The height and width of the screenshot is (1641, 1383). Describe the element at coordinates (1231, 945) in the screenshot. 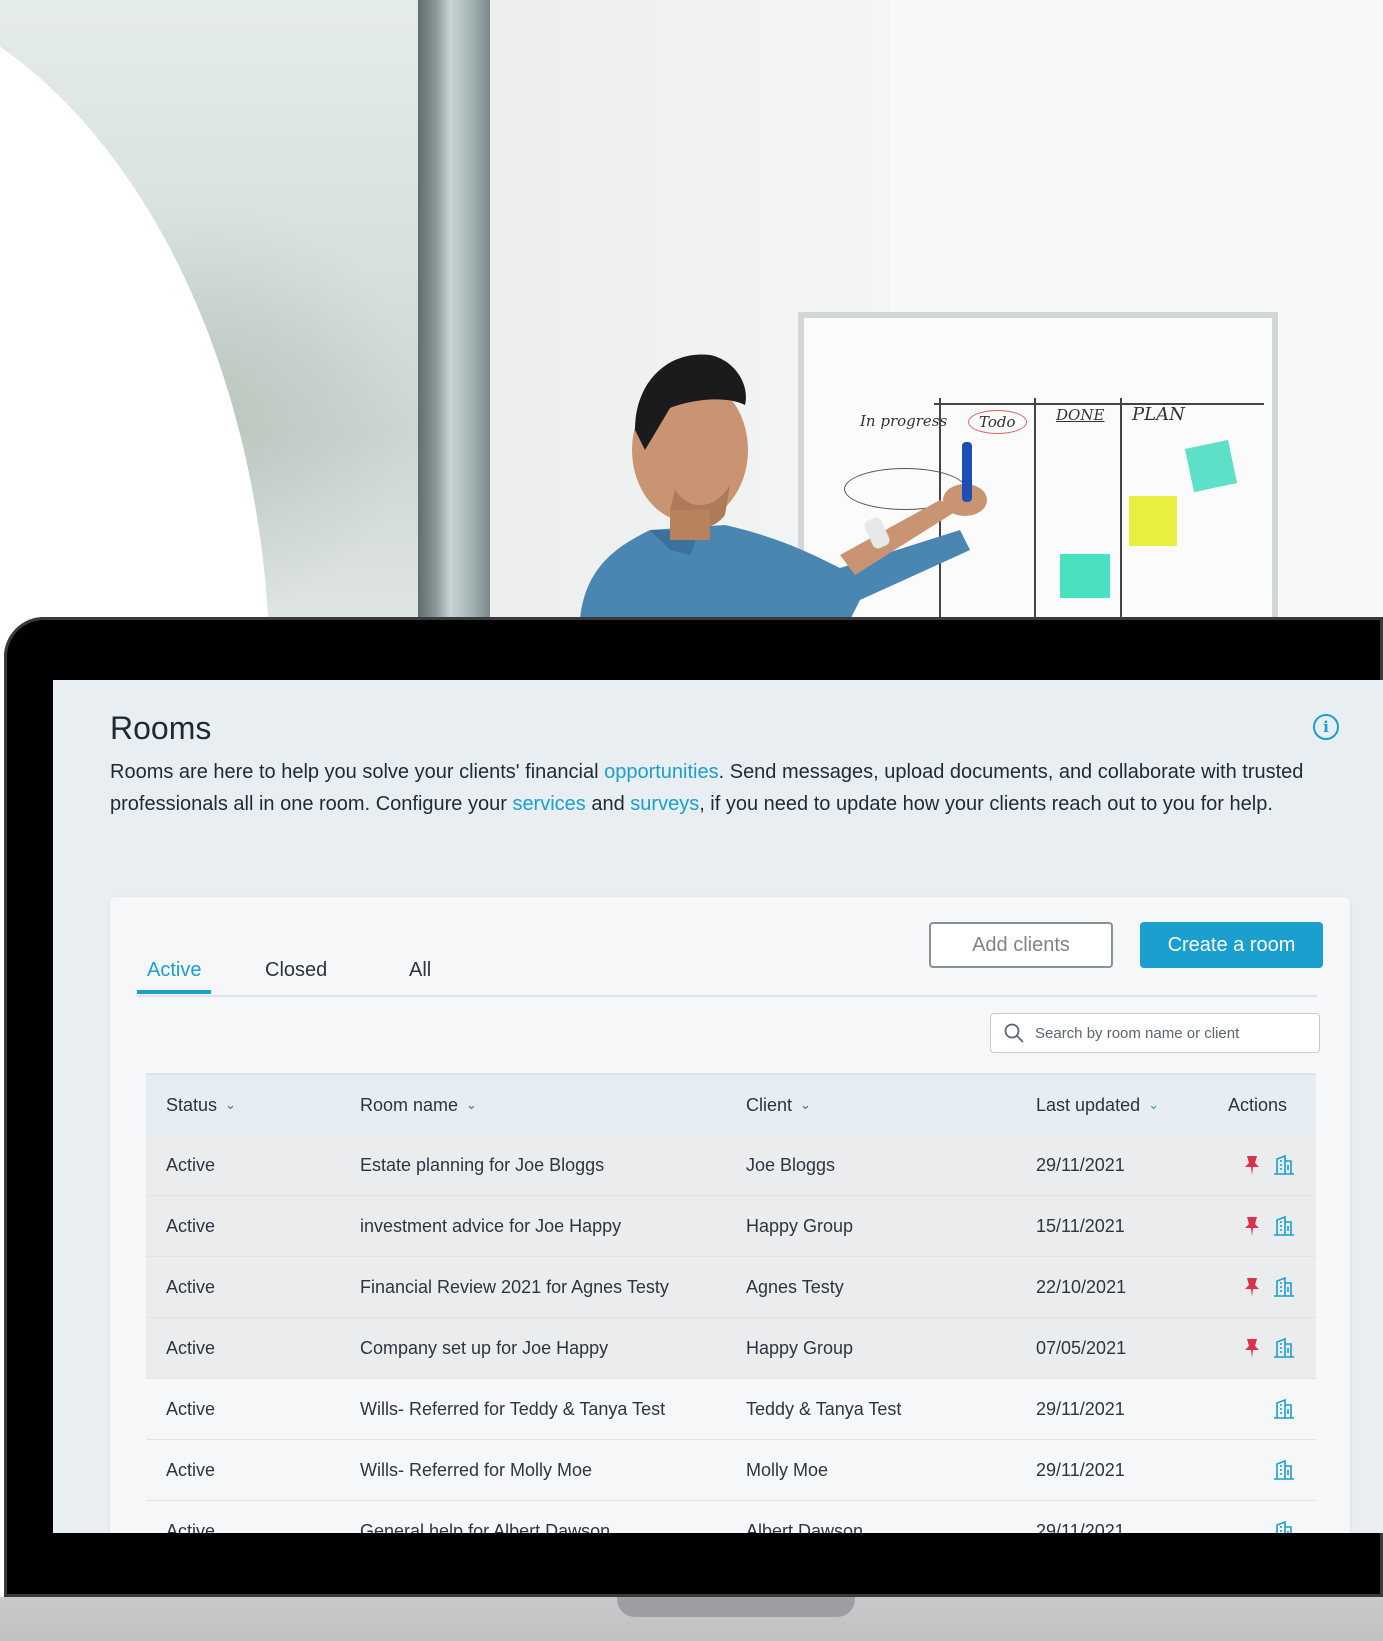

I see `create-room-button: Create a room` at that location.